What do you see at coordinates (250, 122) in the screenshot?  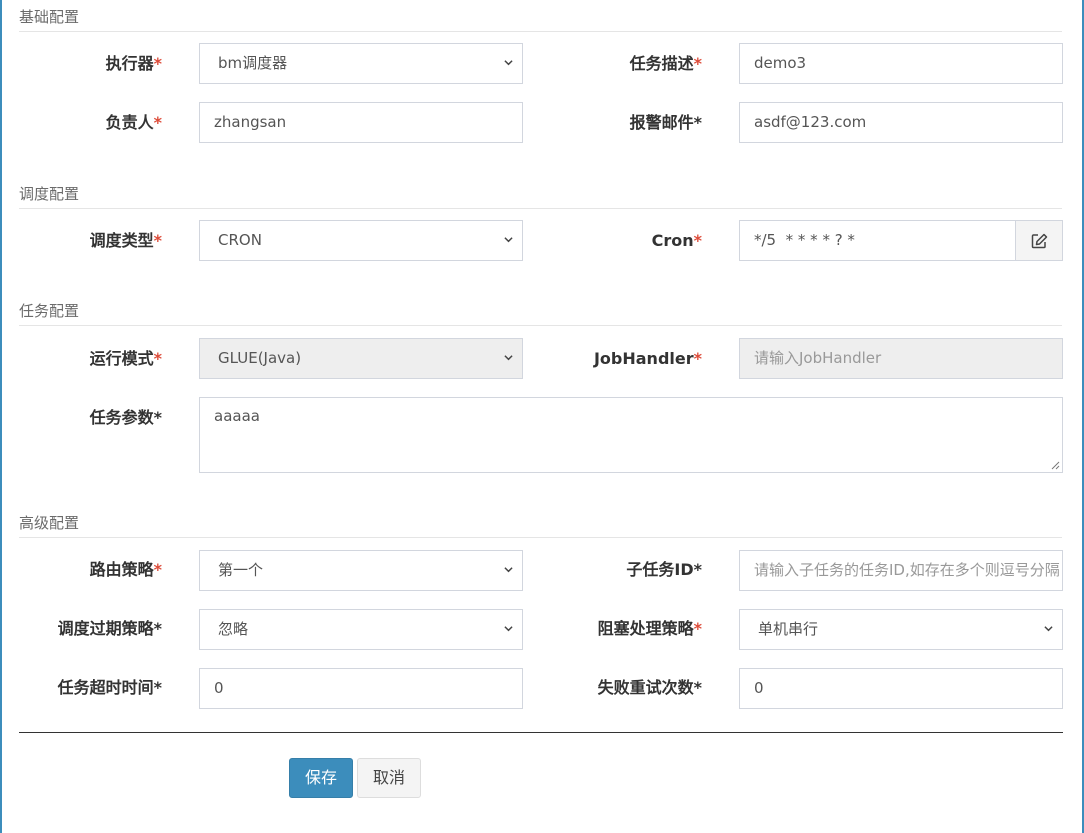 I see `author-value: zhangsan` at bounding box center [250, 122].